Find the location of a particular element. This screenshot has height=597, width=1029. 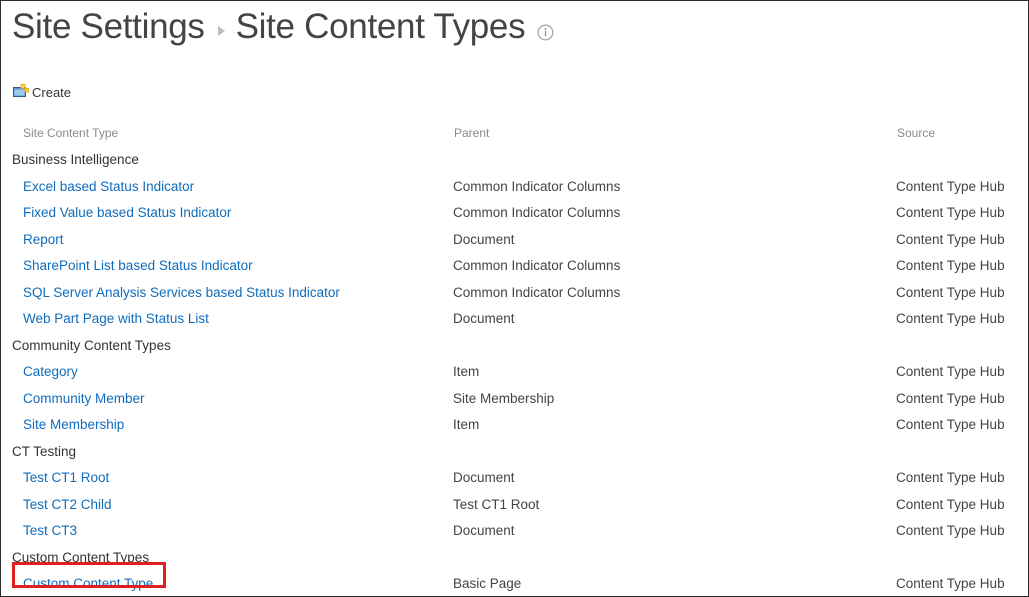

cell-site-content-type: Community Content Types is located at coordinates (227, 346).